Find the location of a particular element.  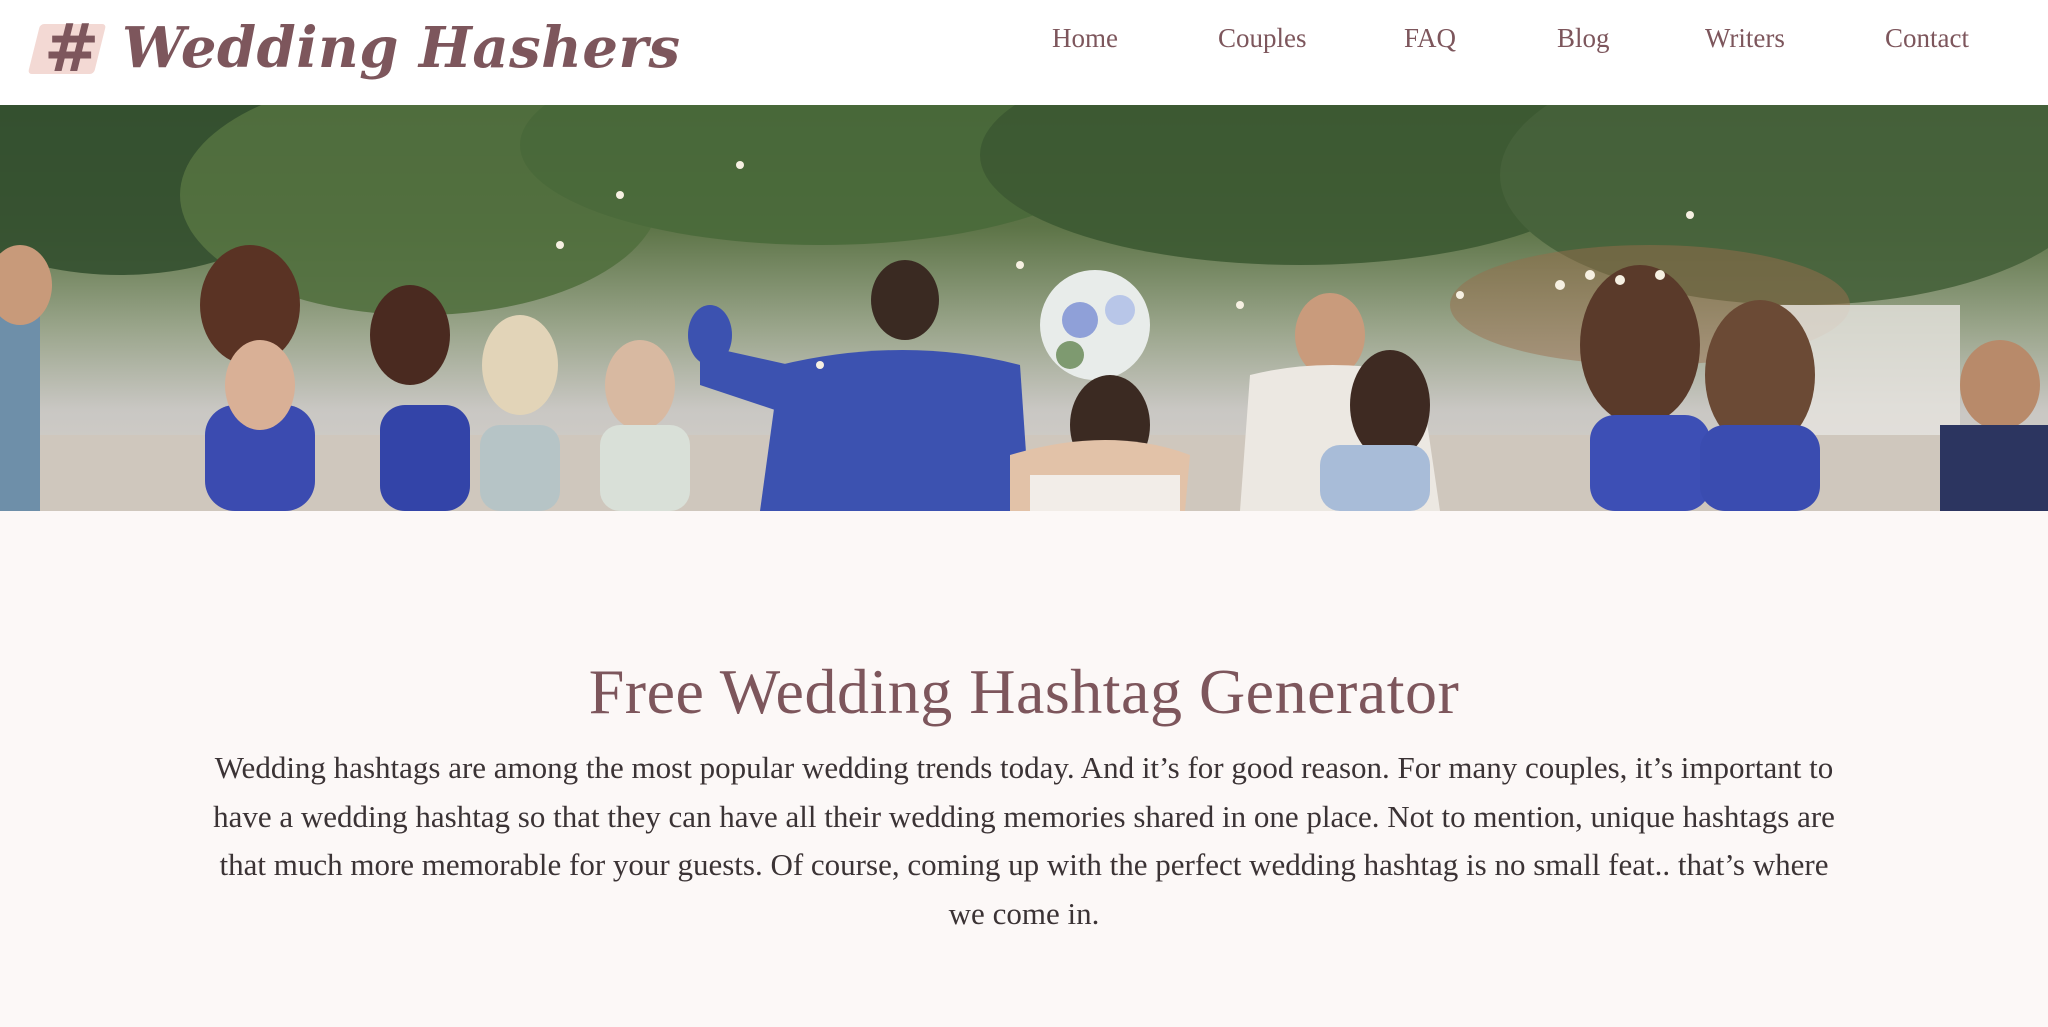

page-title: Free Wedding Hashtag Generator is located at coordinates (1024, 691).